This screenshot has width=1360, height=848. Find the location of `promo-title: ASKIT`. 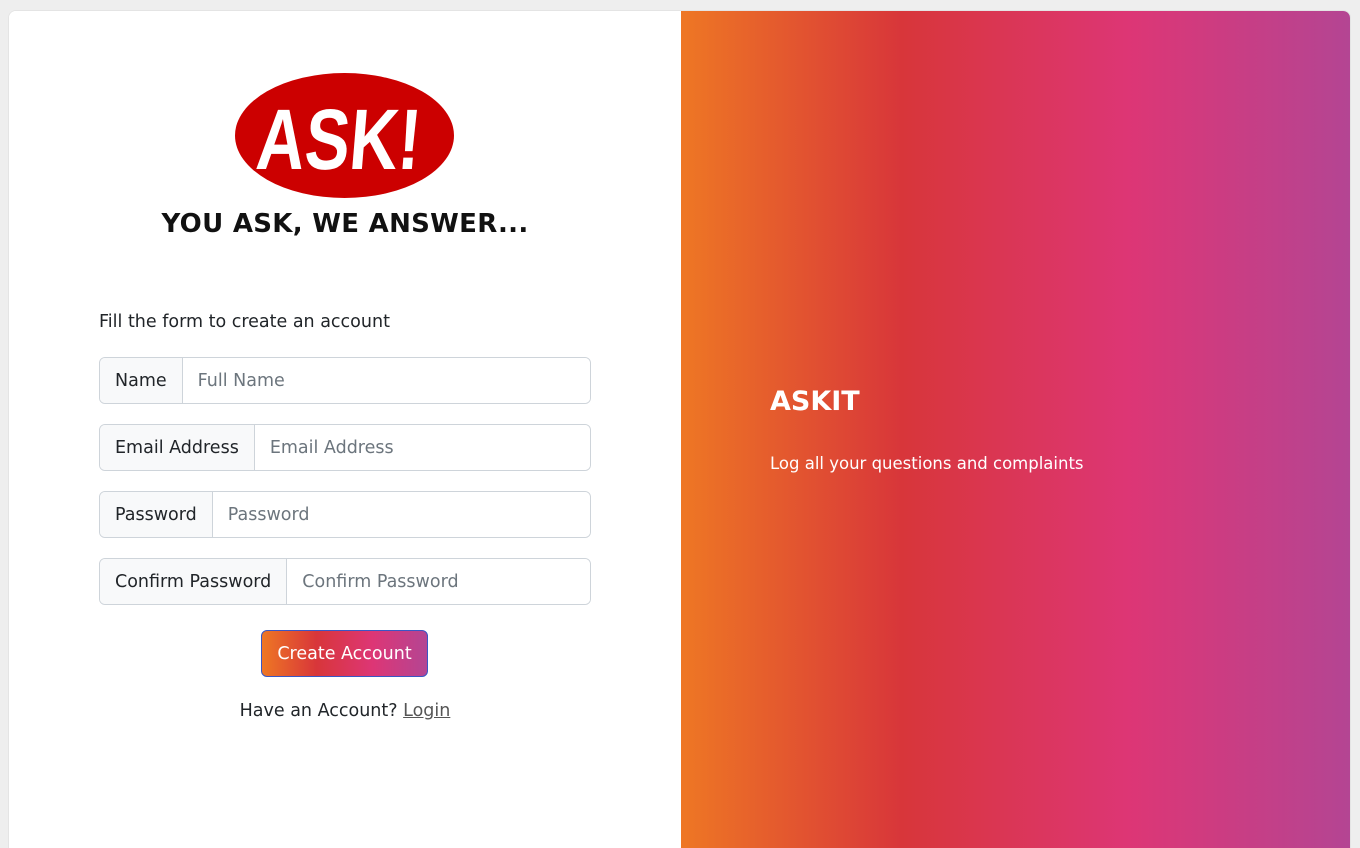

promo-title: ASKIT is located at coordinates (815, 401).